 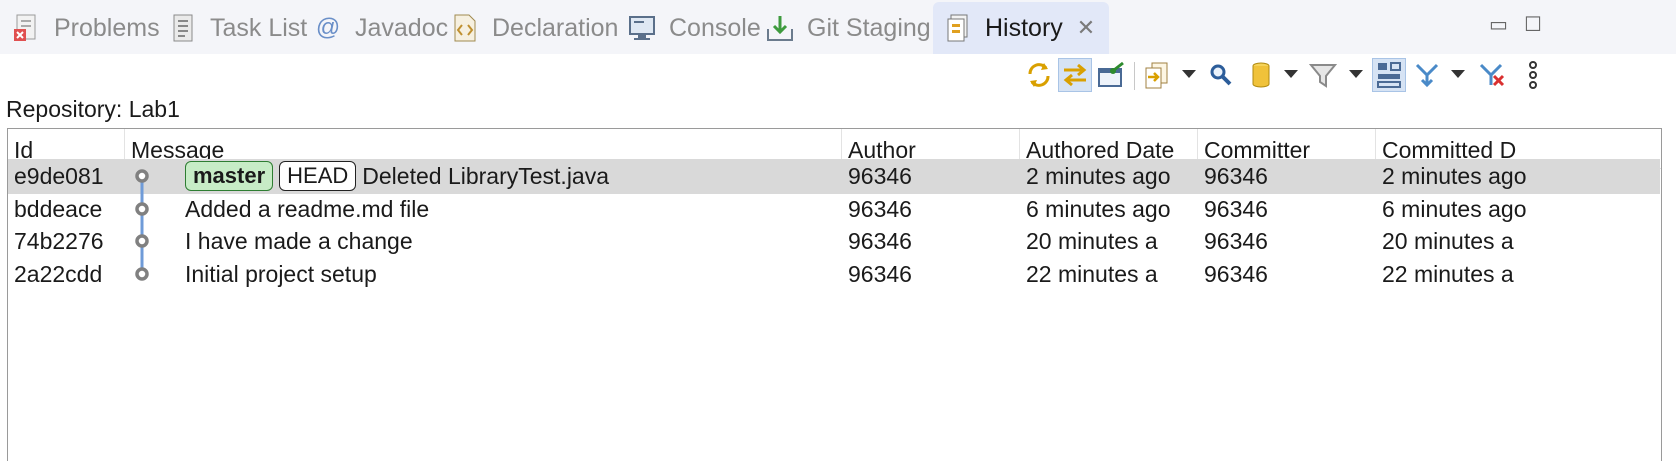 I want to click on merge-dropdown, so click(x=1458, y=74).